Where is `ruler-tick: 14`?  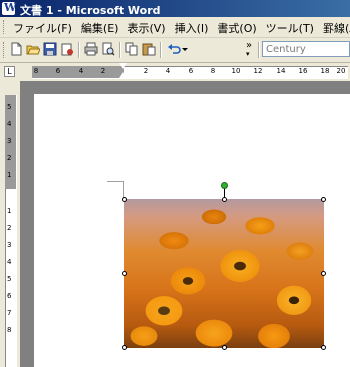 ruler-tick: 14 is located at coordinates (281, 71).